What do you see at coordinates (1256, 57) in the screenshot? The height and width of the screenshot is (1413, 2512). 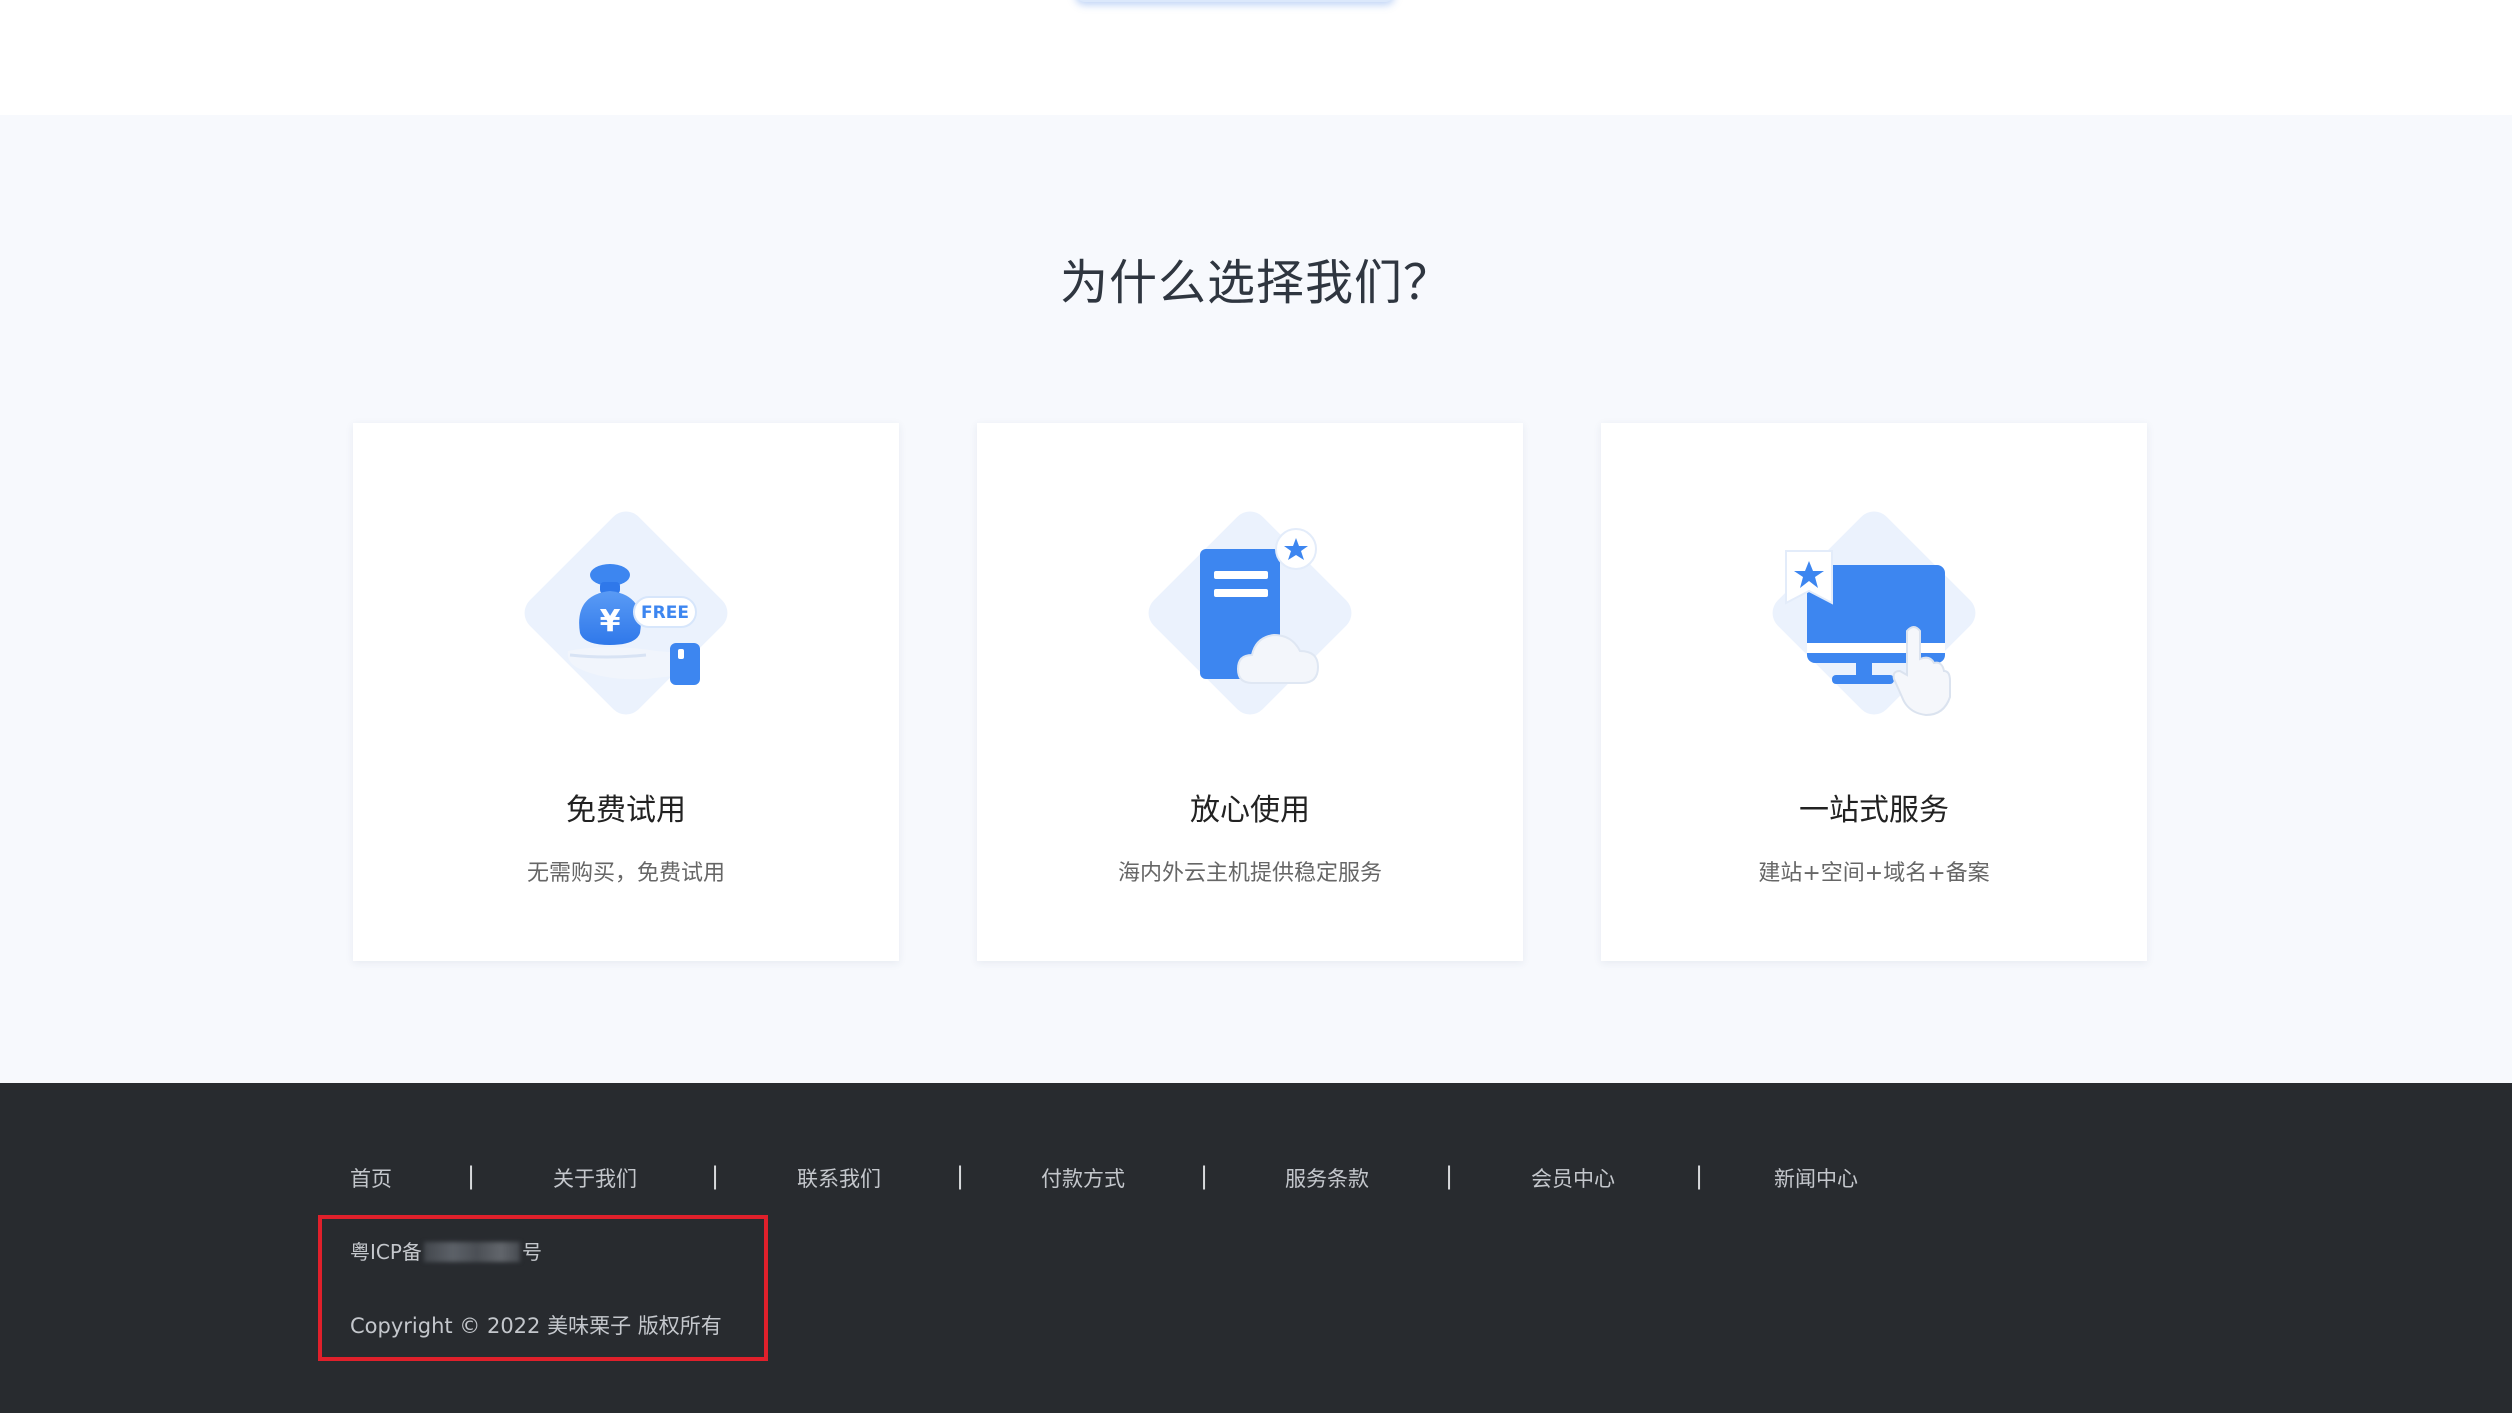 I see `top-strip` at bounding box center [1256, 57].